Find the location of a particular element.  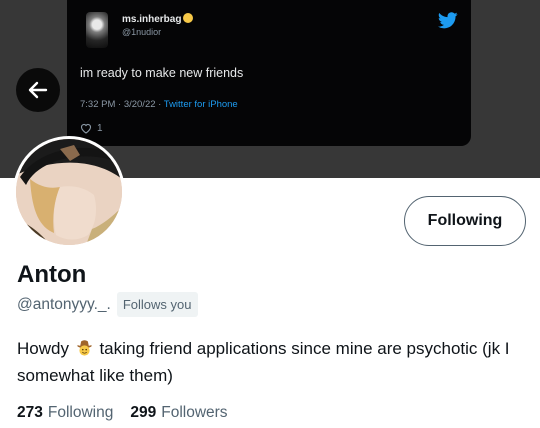

twitter-bird-icon is located at coordinates (448, 20).